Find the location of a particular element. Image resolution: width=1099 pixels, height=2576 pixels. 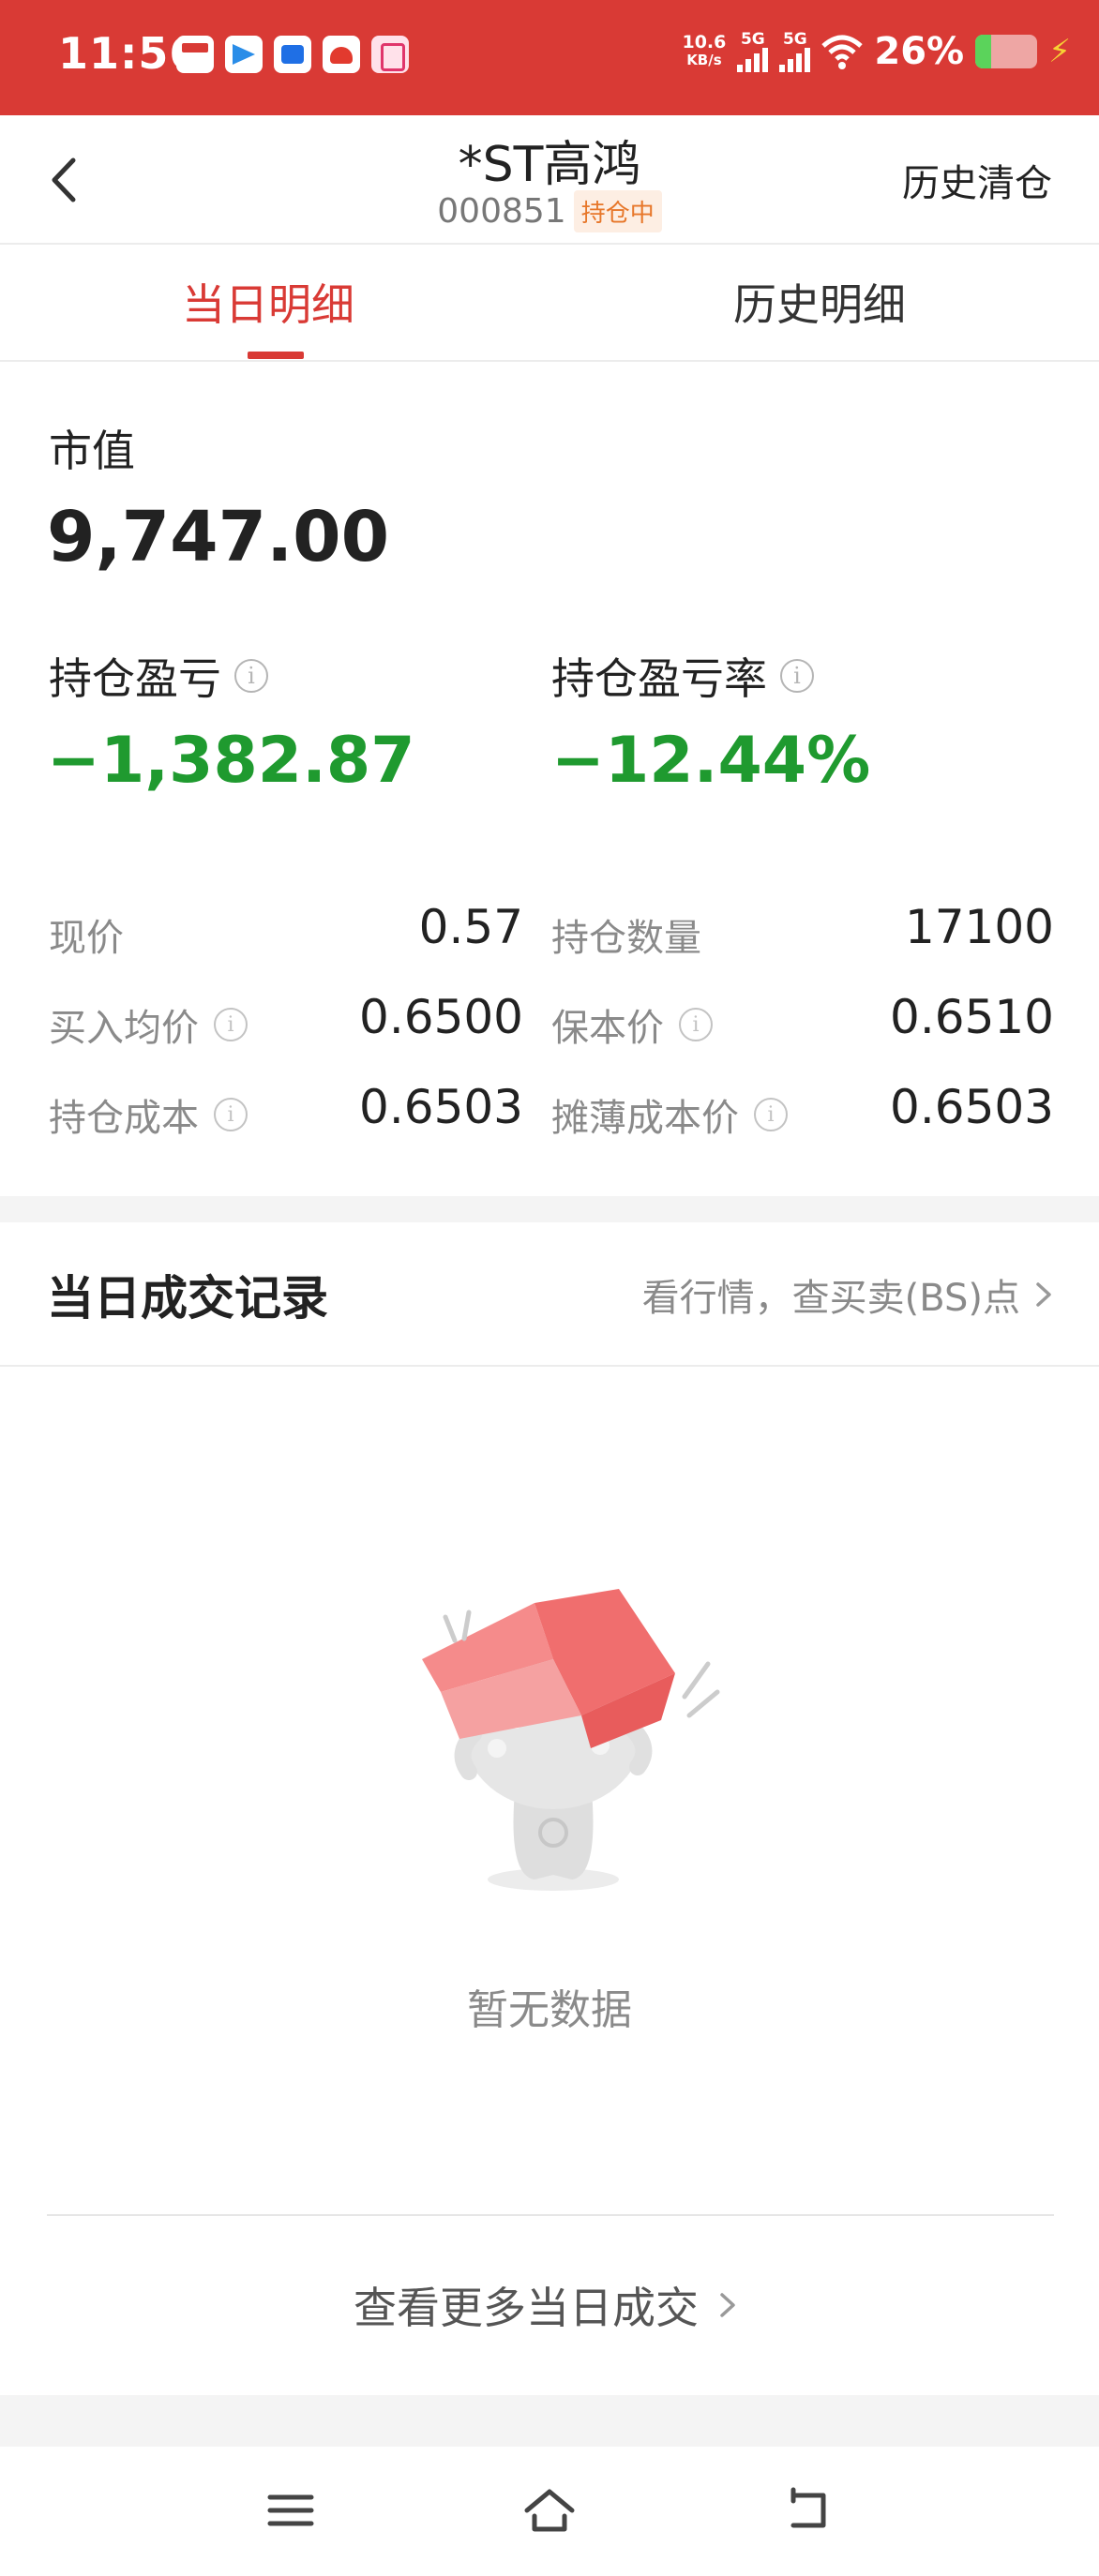

empty-state-text: 暂无数据 is located at coordinates (549, 2010).